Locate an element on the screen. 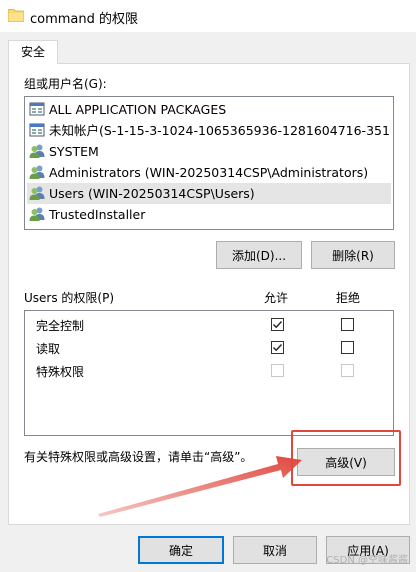  folder-icon is located at coordinates (16, 15).